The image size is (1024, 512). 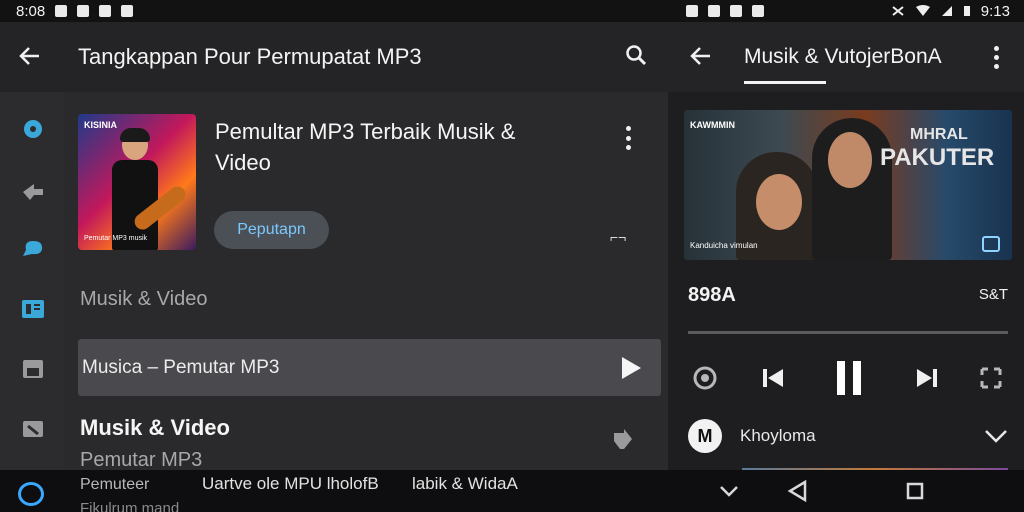 What do you see at coordinates (778, 435) in the screenshot?
I see `artist-name: Khoyloma` at bounding box center [778, 435].